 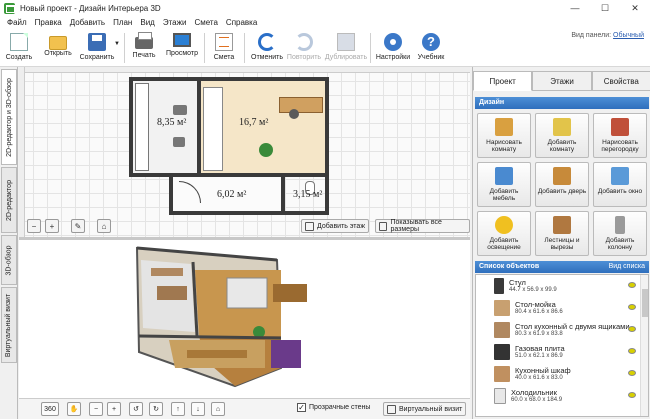 What do you see at coordinates (175, 22) in the screenshot?
I see `menu-floors: Этажи` at bounding box center [175, 22].